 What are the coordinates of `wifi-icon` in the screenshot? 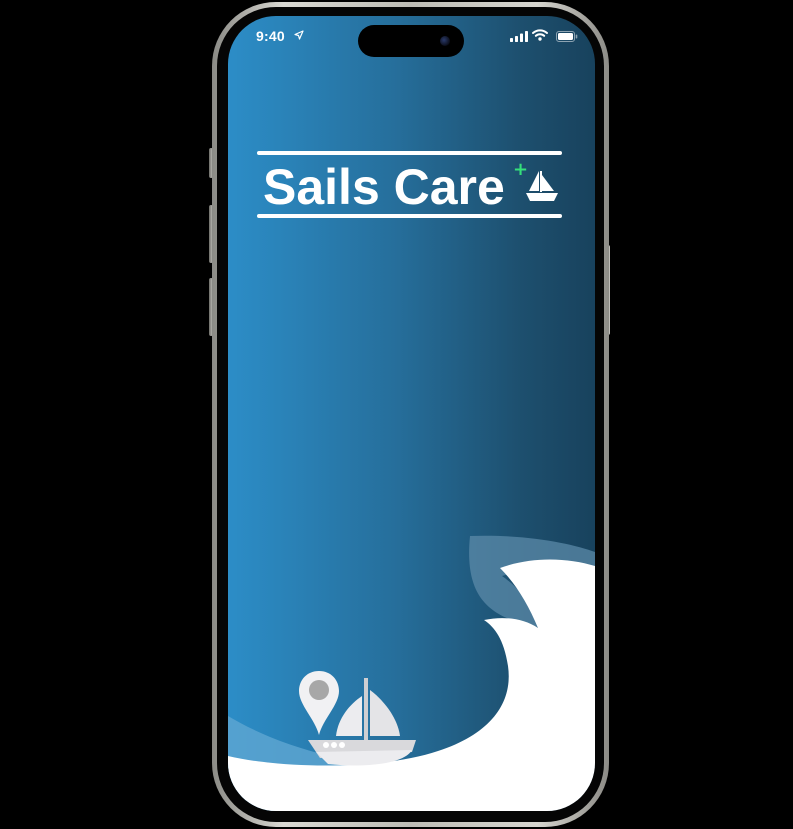 It's located at (540, 35).